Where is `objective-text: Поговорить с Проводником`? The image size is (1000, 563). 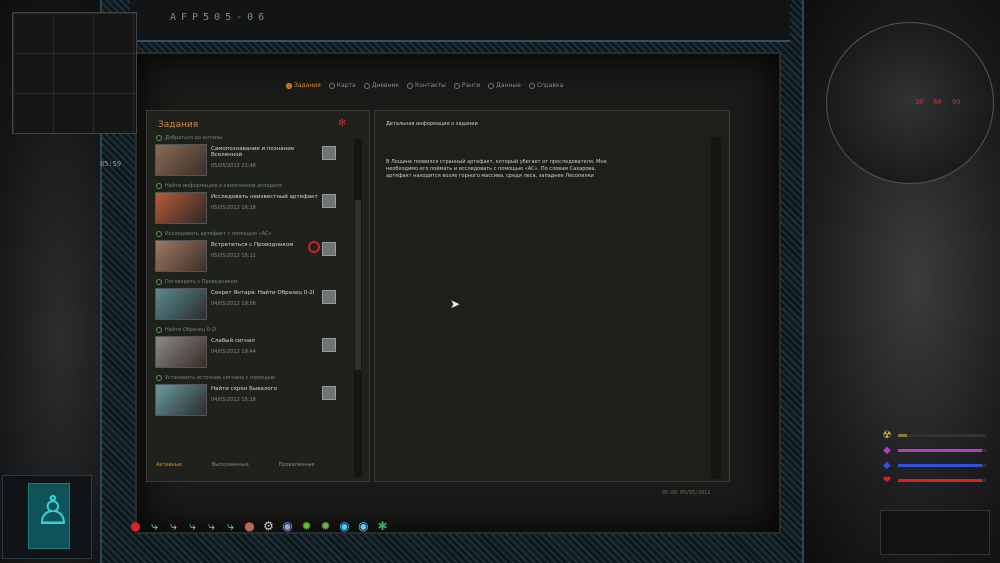
objective-text: Поговорить с Проводником is located at coordinates (201, 282).